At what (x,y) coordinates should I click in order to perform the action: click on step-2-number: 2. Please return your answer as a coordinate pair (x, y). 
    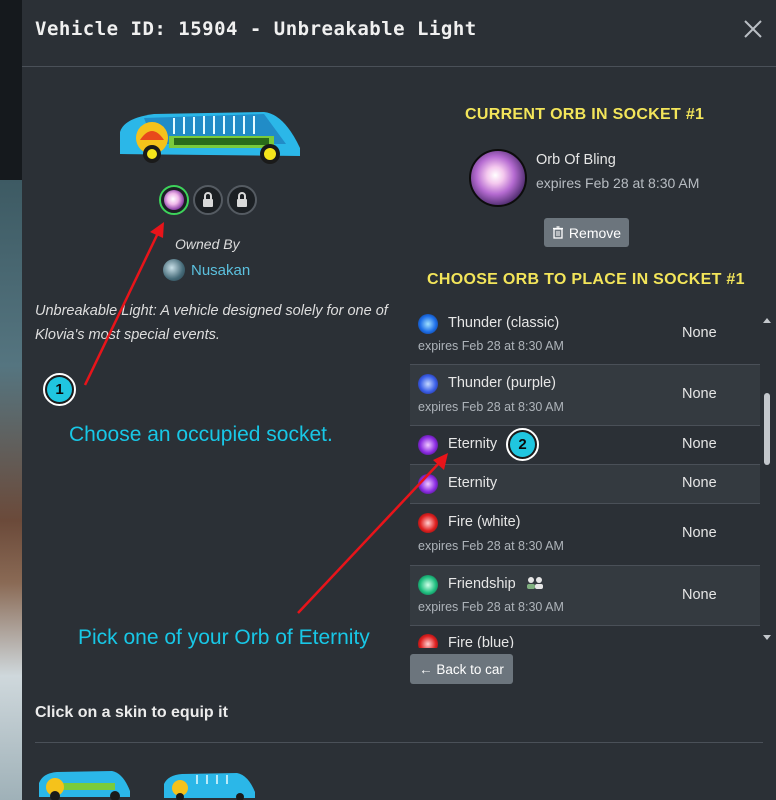
    Looking at the image, I should click on (522, 444).